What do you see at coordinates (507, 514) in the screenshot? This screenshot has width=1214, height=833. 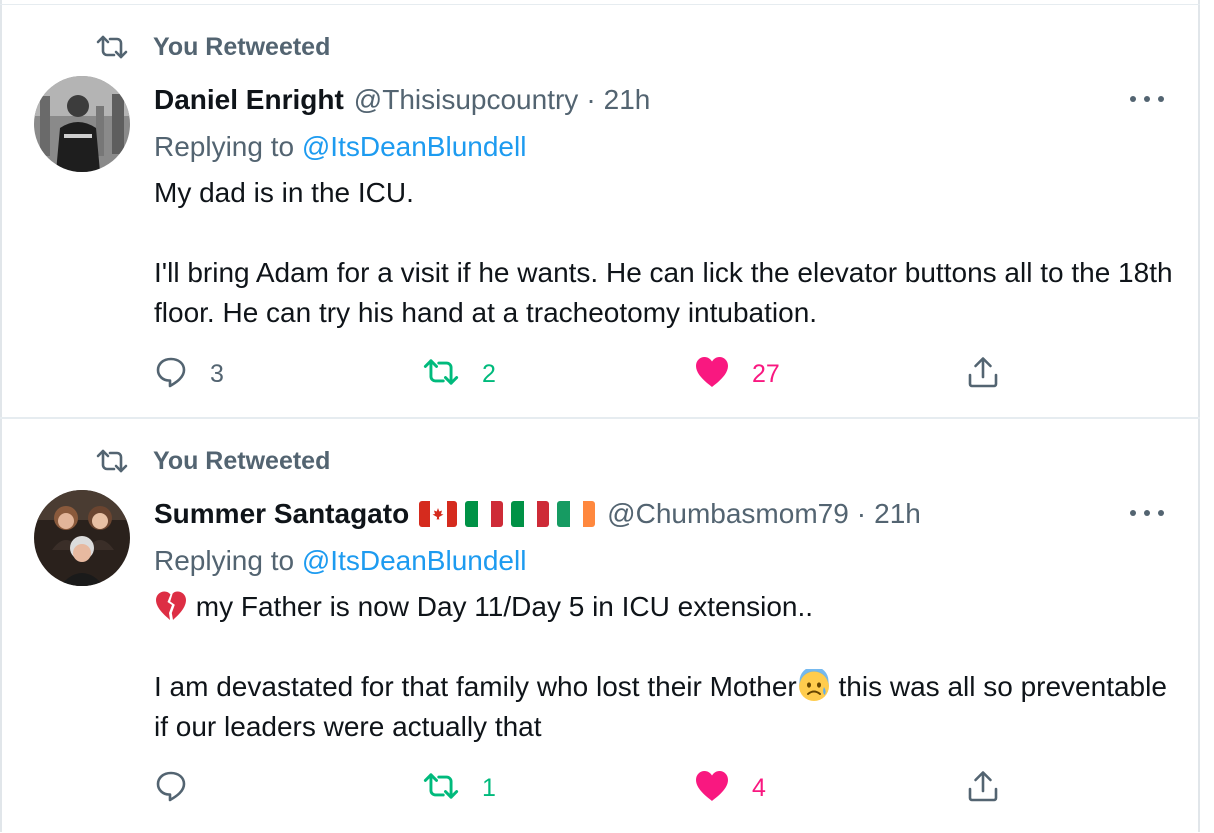 I see `author-flags` at bounding box center [507, 514].